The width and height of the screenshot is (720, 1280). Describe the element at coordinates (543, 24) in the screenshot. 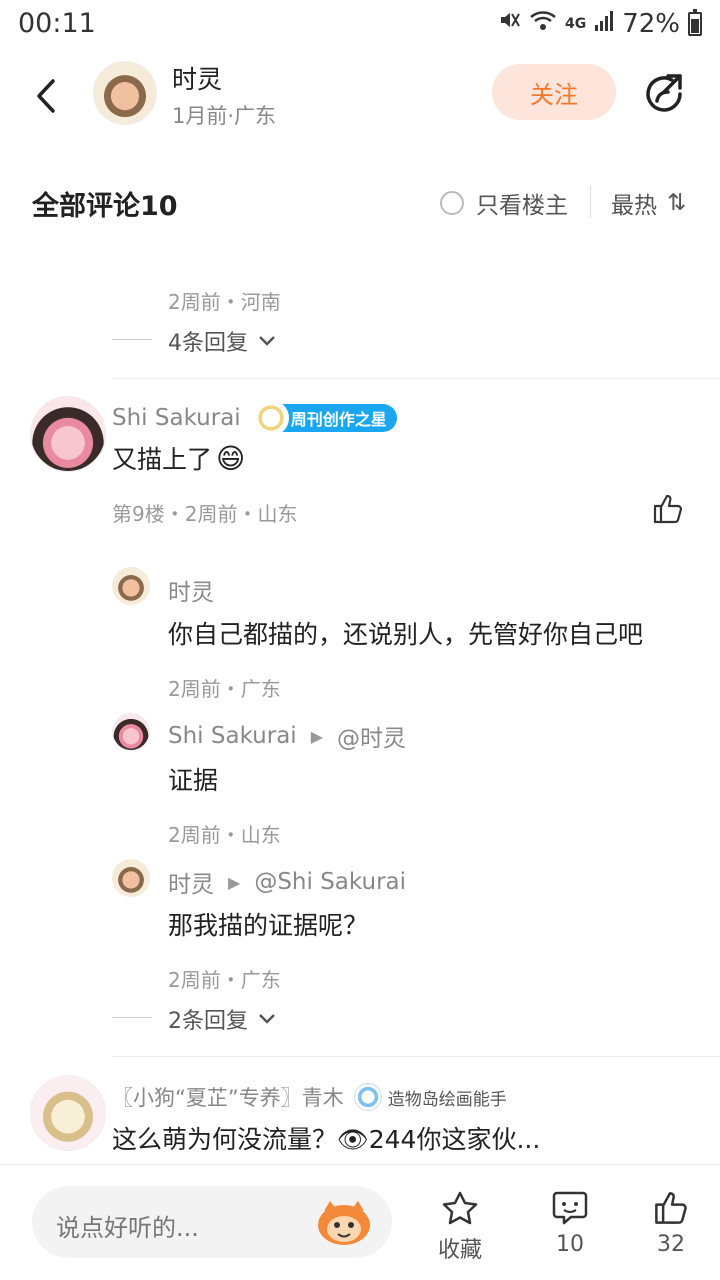

I see `wifi-icon` at that location.